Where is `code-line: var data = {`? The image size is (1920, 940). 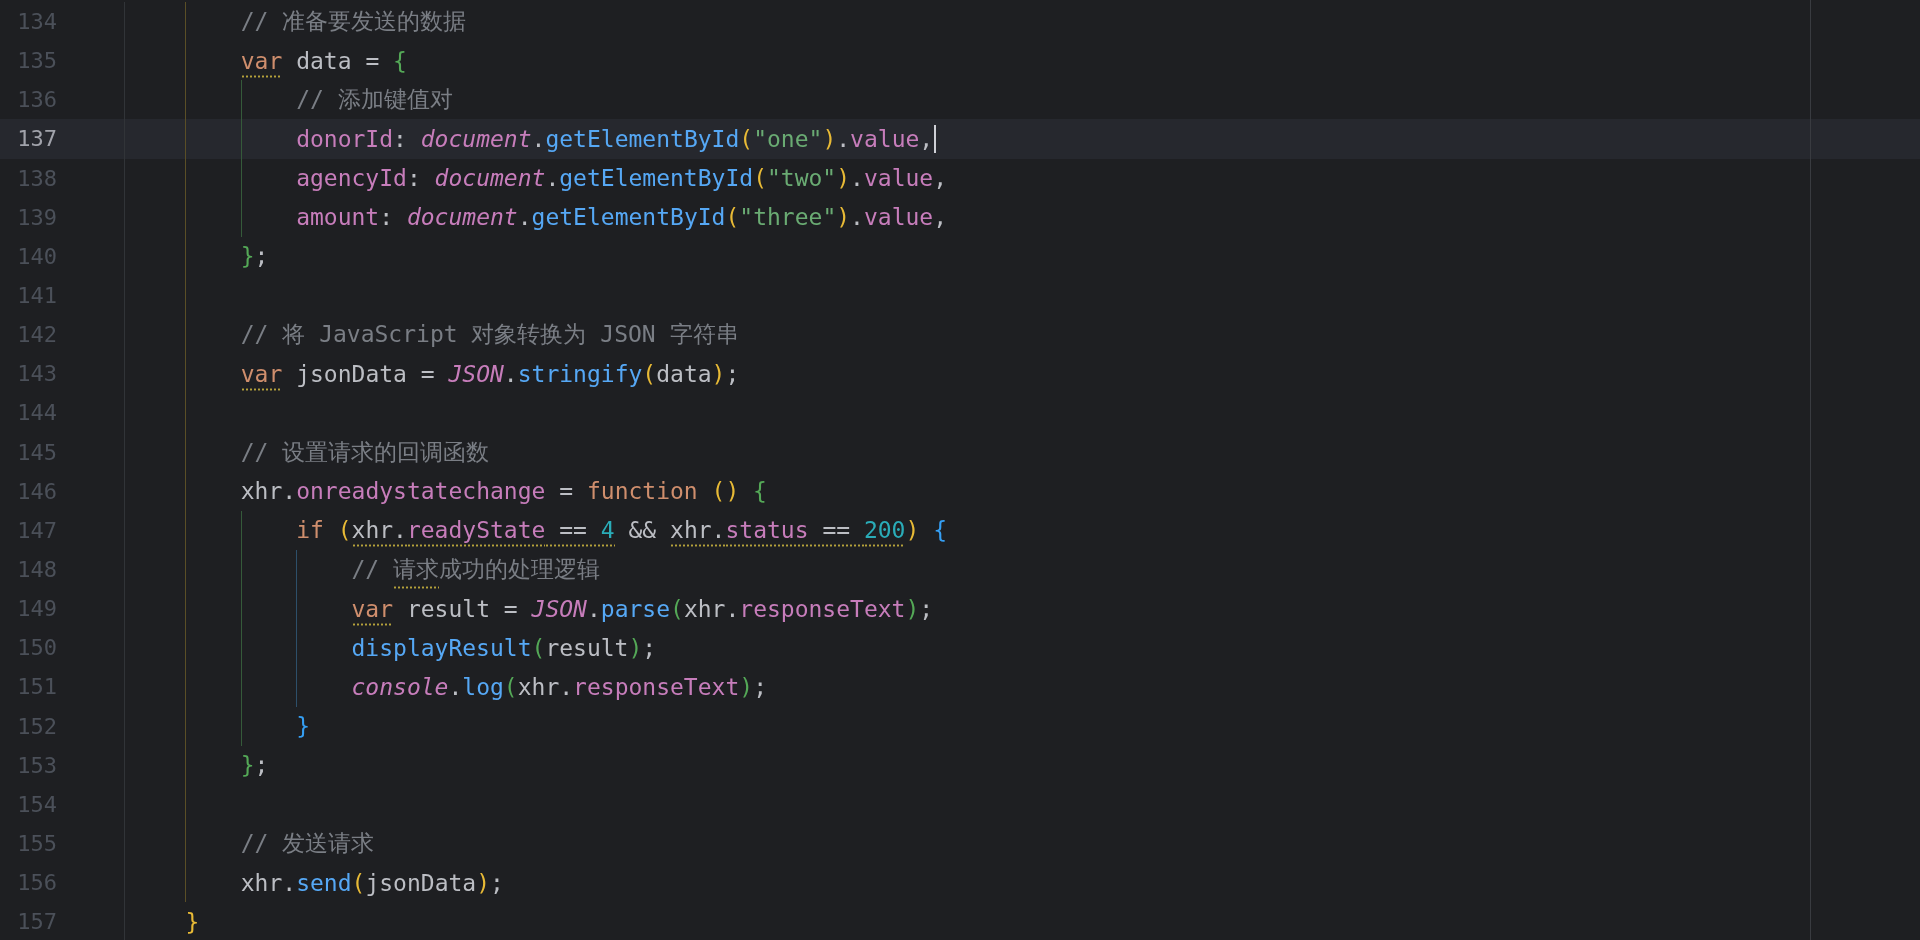 code-line: var data = { is located at coordinates (323, 60).